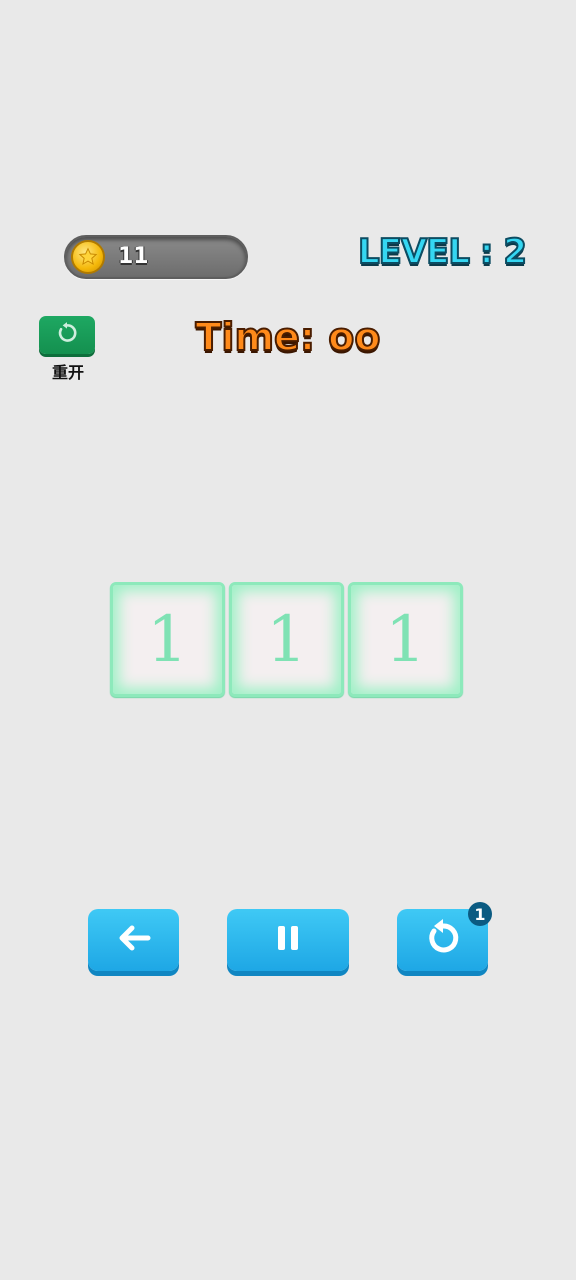 This screenshot has height=1280, width=576. I want to click on pause-icon, so click(288, 940).